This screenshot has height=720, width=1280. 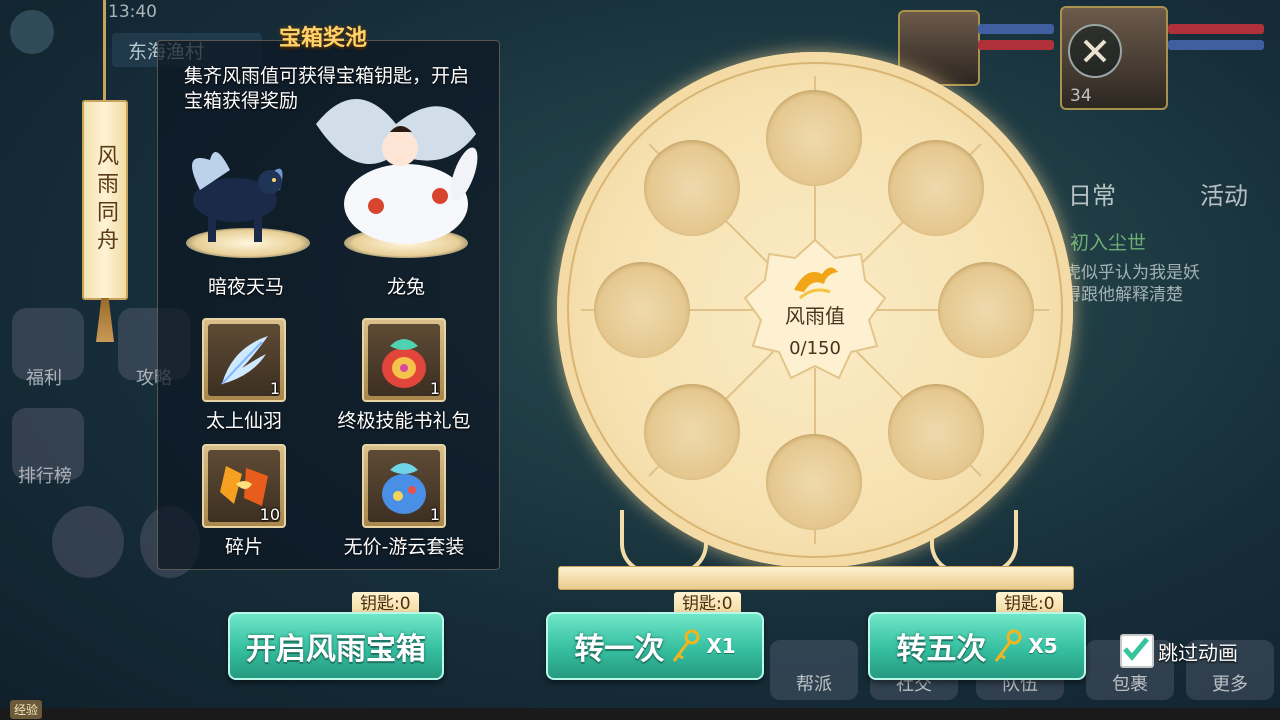 I want to click on quest-title: 初入尘世, so click(x=1108, y=241).